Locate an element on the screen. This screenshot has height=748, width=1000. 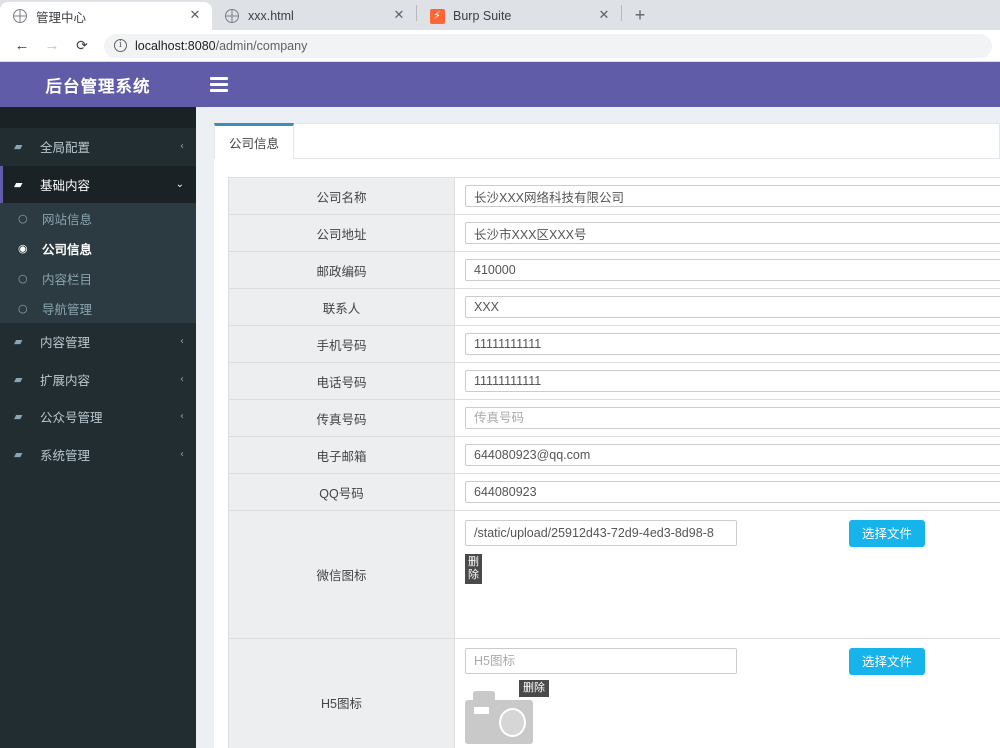
browser-tab-2: ⚡ Burp Suite ✕ is located at coordinates (519, 16).